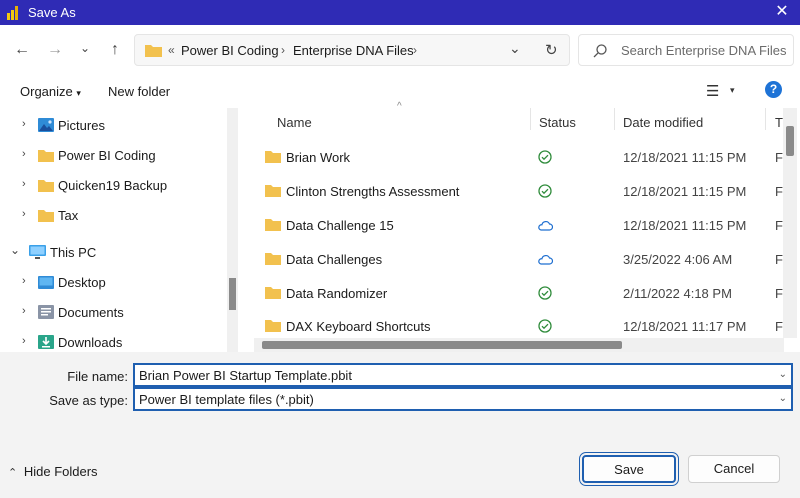 The height and width of the screenshot is (498, 800). Describe the element at coordinates (232, 294) in the screenshot. I see `nav-scrollbar-thumb` at that location.